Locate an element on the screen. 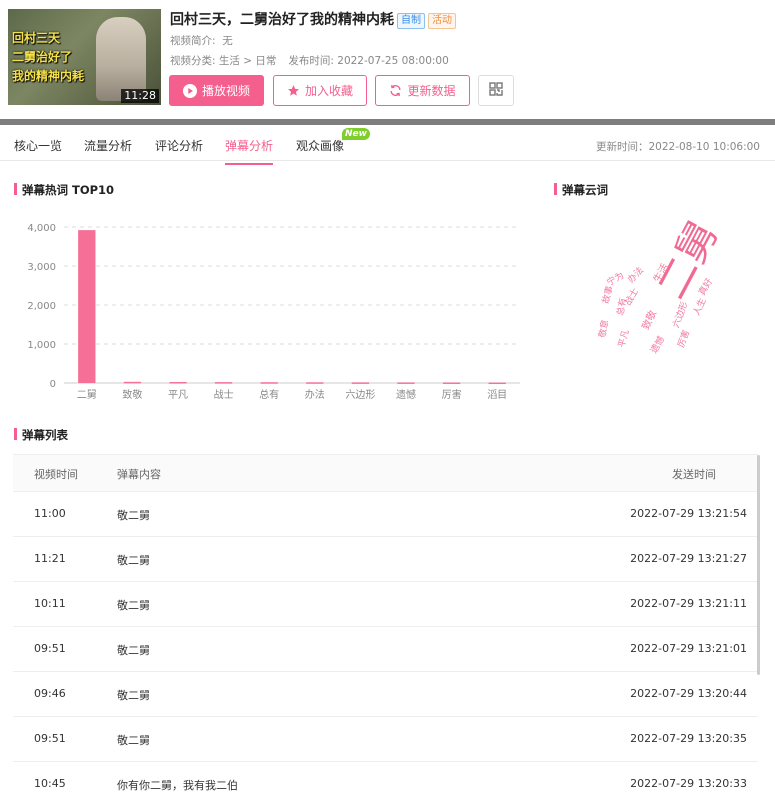 This screenshot has width=775, height=798. star-icon is located at coordinates (293, 90).